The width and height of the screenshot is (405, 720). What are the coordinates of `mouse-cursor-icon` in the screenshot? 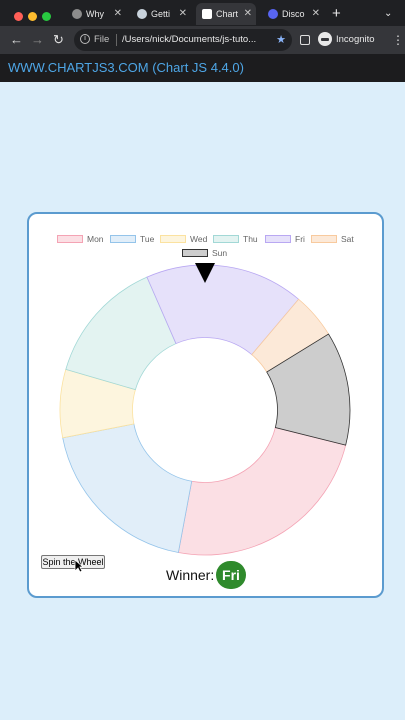 It's located at (79, 566).